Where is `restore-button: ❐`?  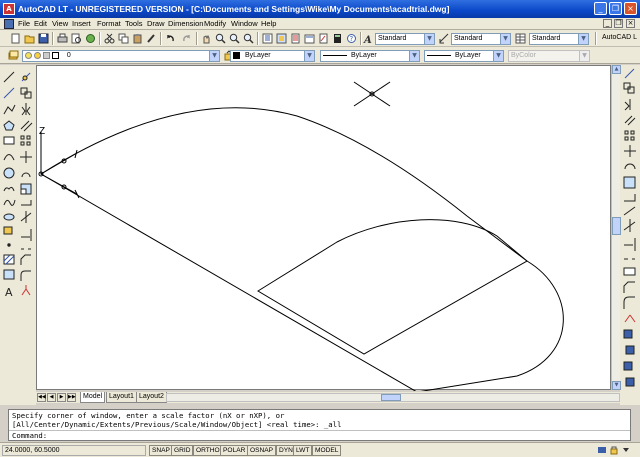 restore-button: ❐ is located at coordinates (615, 8).